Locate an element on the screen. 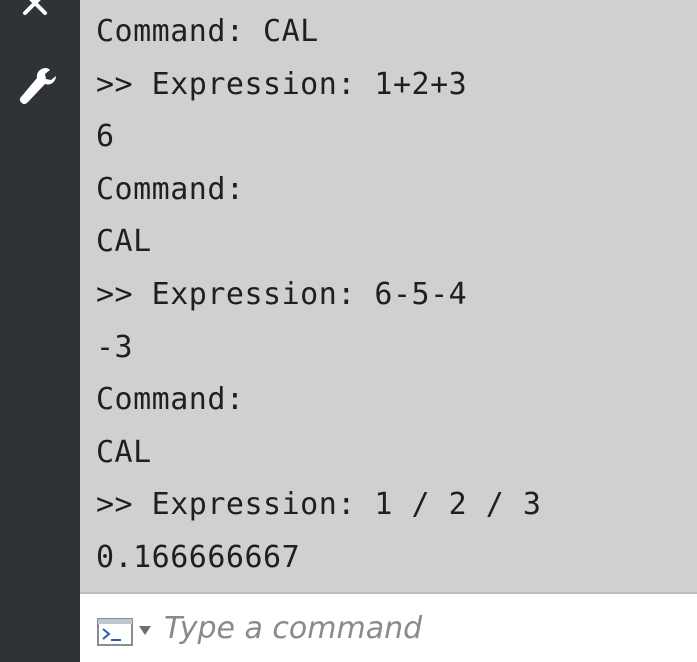  close-icon is located at coordinates (35, 10).